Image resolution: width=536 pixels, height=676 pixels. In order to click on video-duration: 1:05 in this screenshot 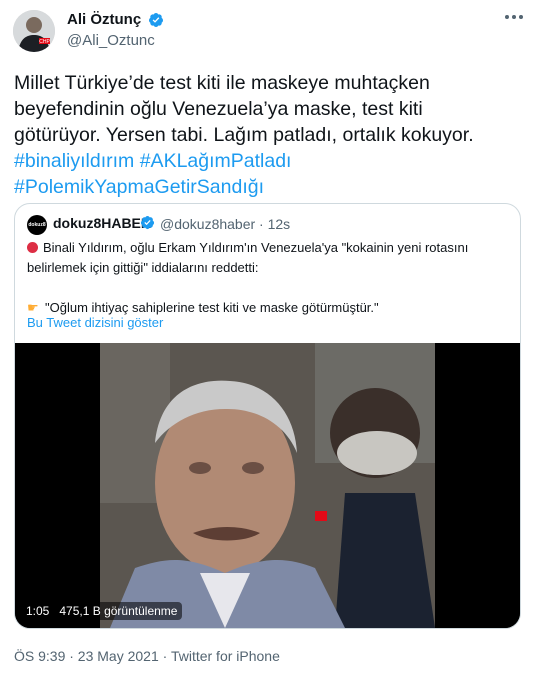, I will do `click(38, 611)`.